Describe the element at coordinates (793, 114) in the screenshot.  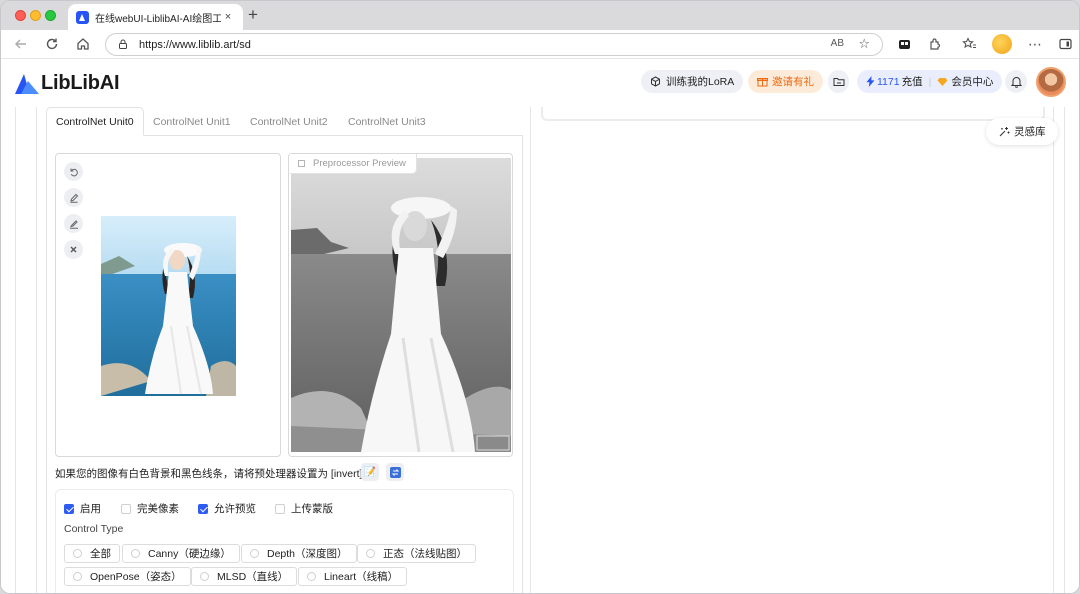
I see `output-box` at that location.